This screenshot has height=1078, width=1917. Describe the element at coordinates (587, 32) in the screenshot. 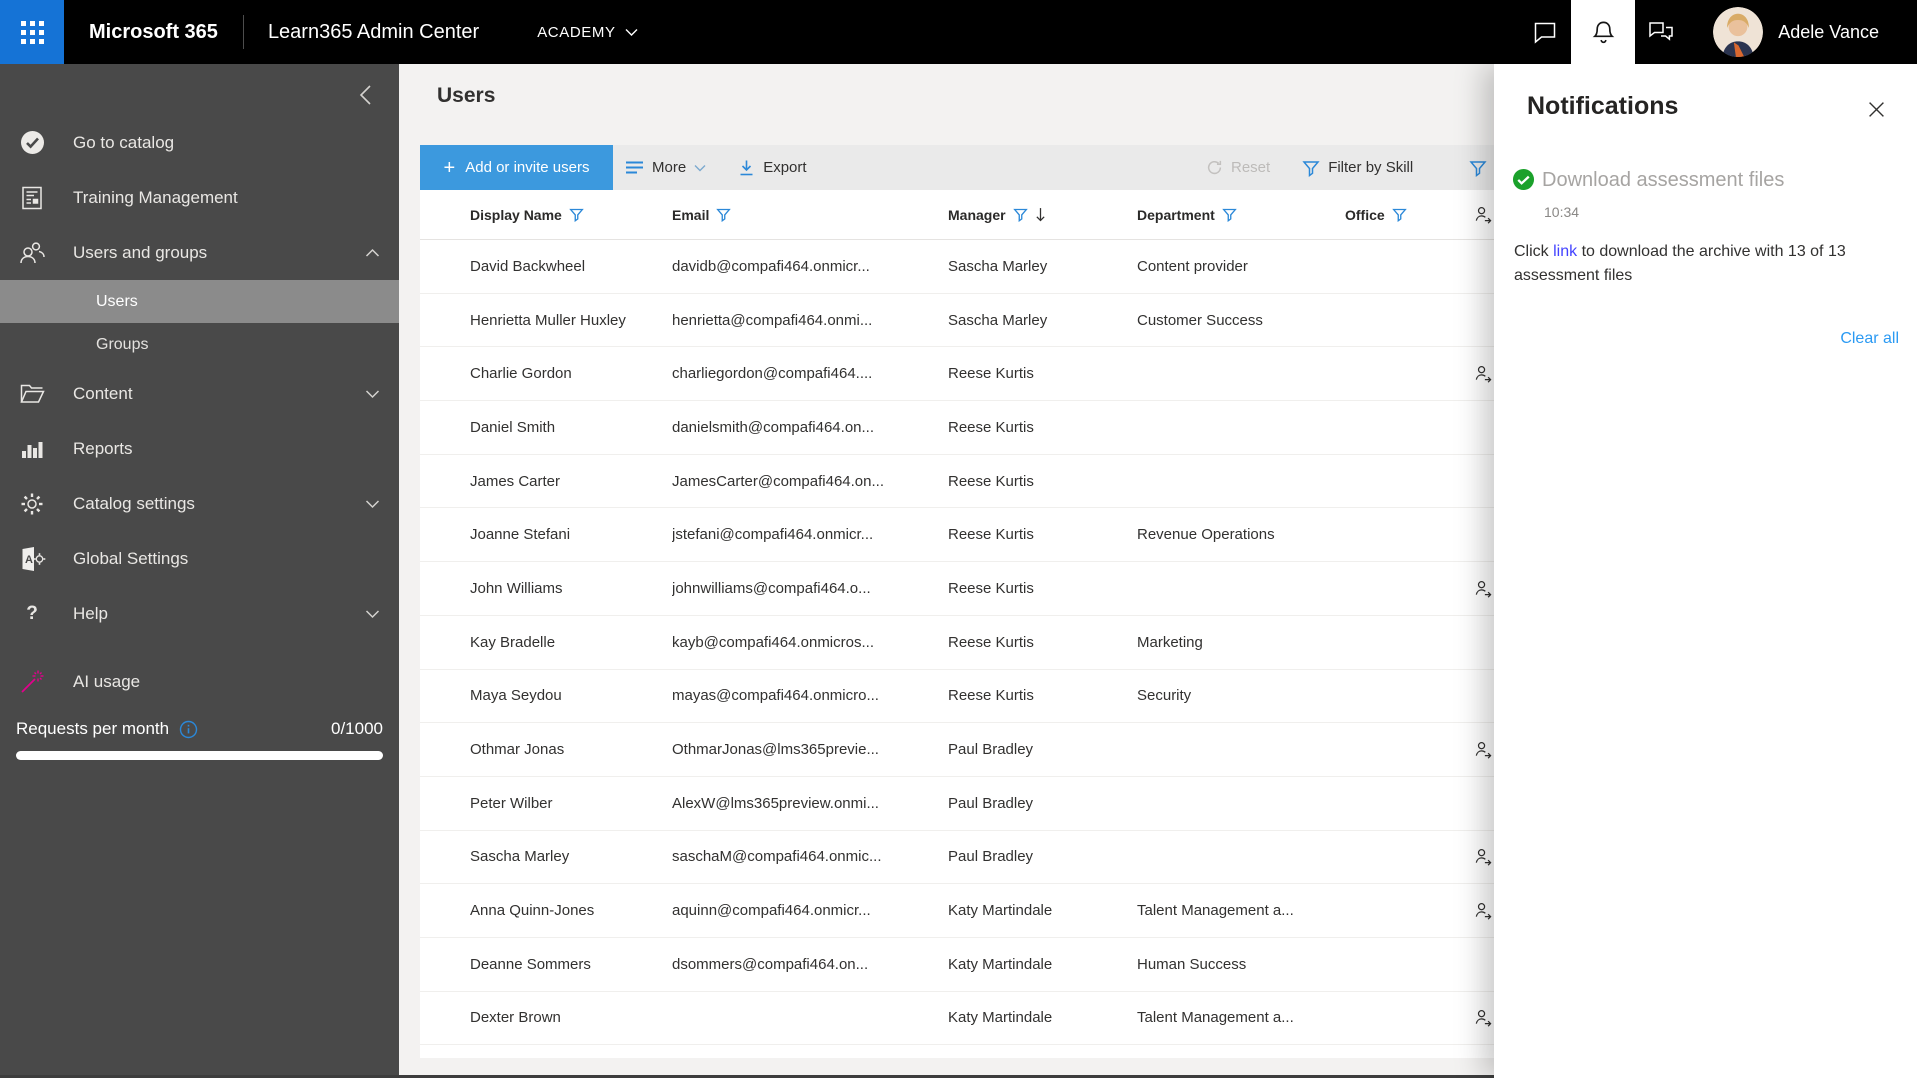

I see `tenant-selector: ACADEMY` at that location.